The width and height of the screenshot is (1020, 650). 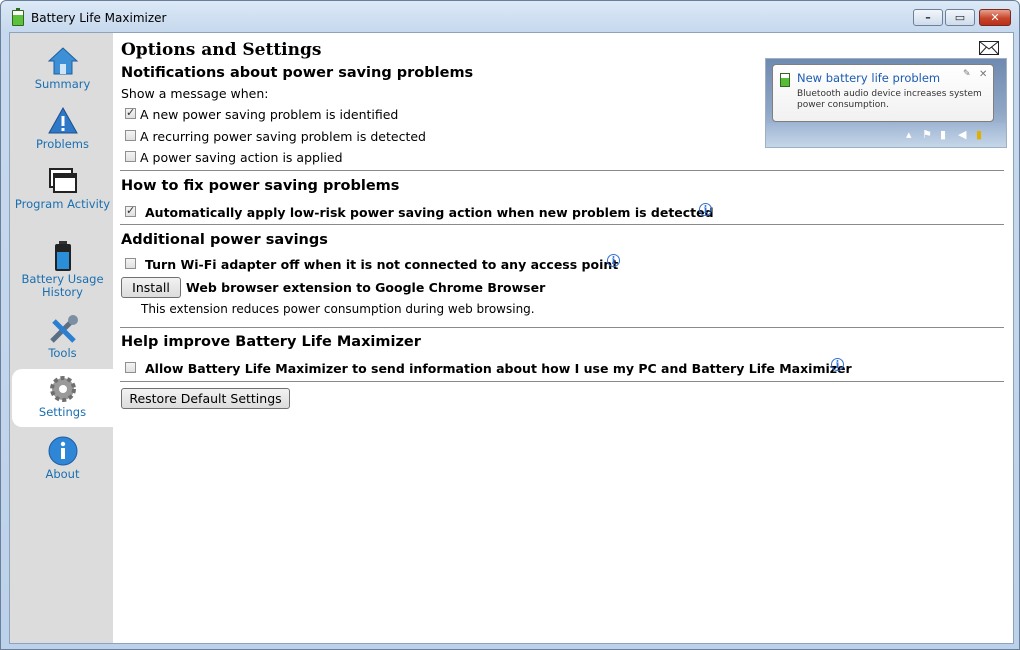 What do you see at coordinates (130, 210) in the screenshot?
I see `auto-apply-checkbox` at bounding box center [130, 210].